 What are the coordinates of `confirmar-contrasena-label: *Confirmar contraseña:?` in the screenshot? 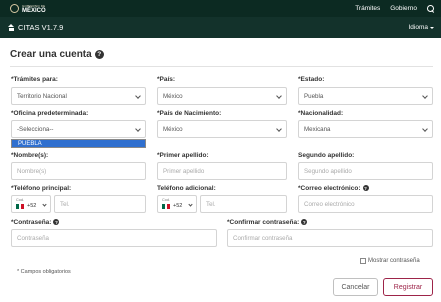 It's located at (267, 222).